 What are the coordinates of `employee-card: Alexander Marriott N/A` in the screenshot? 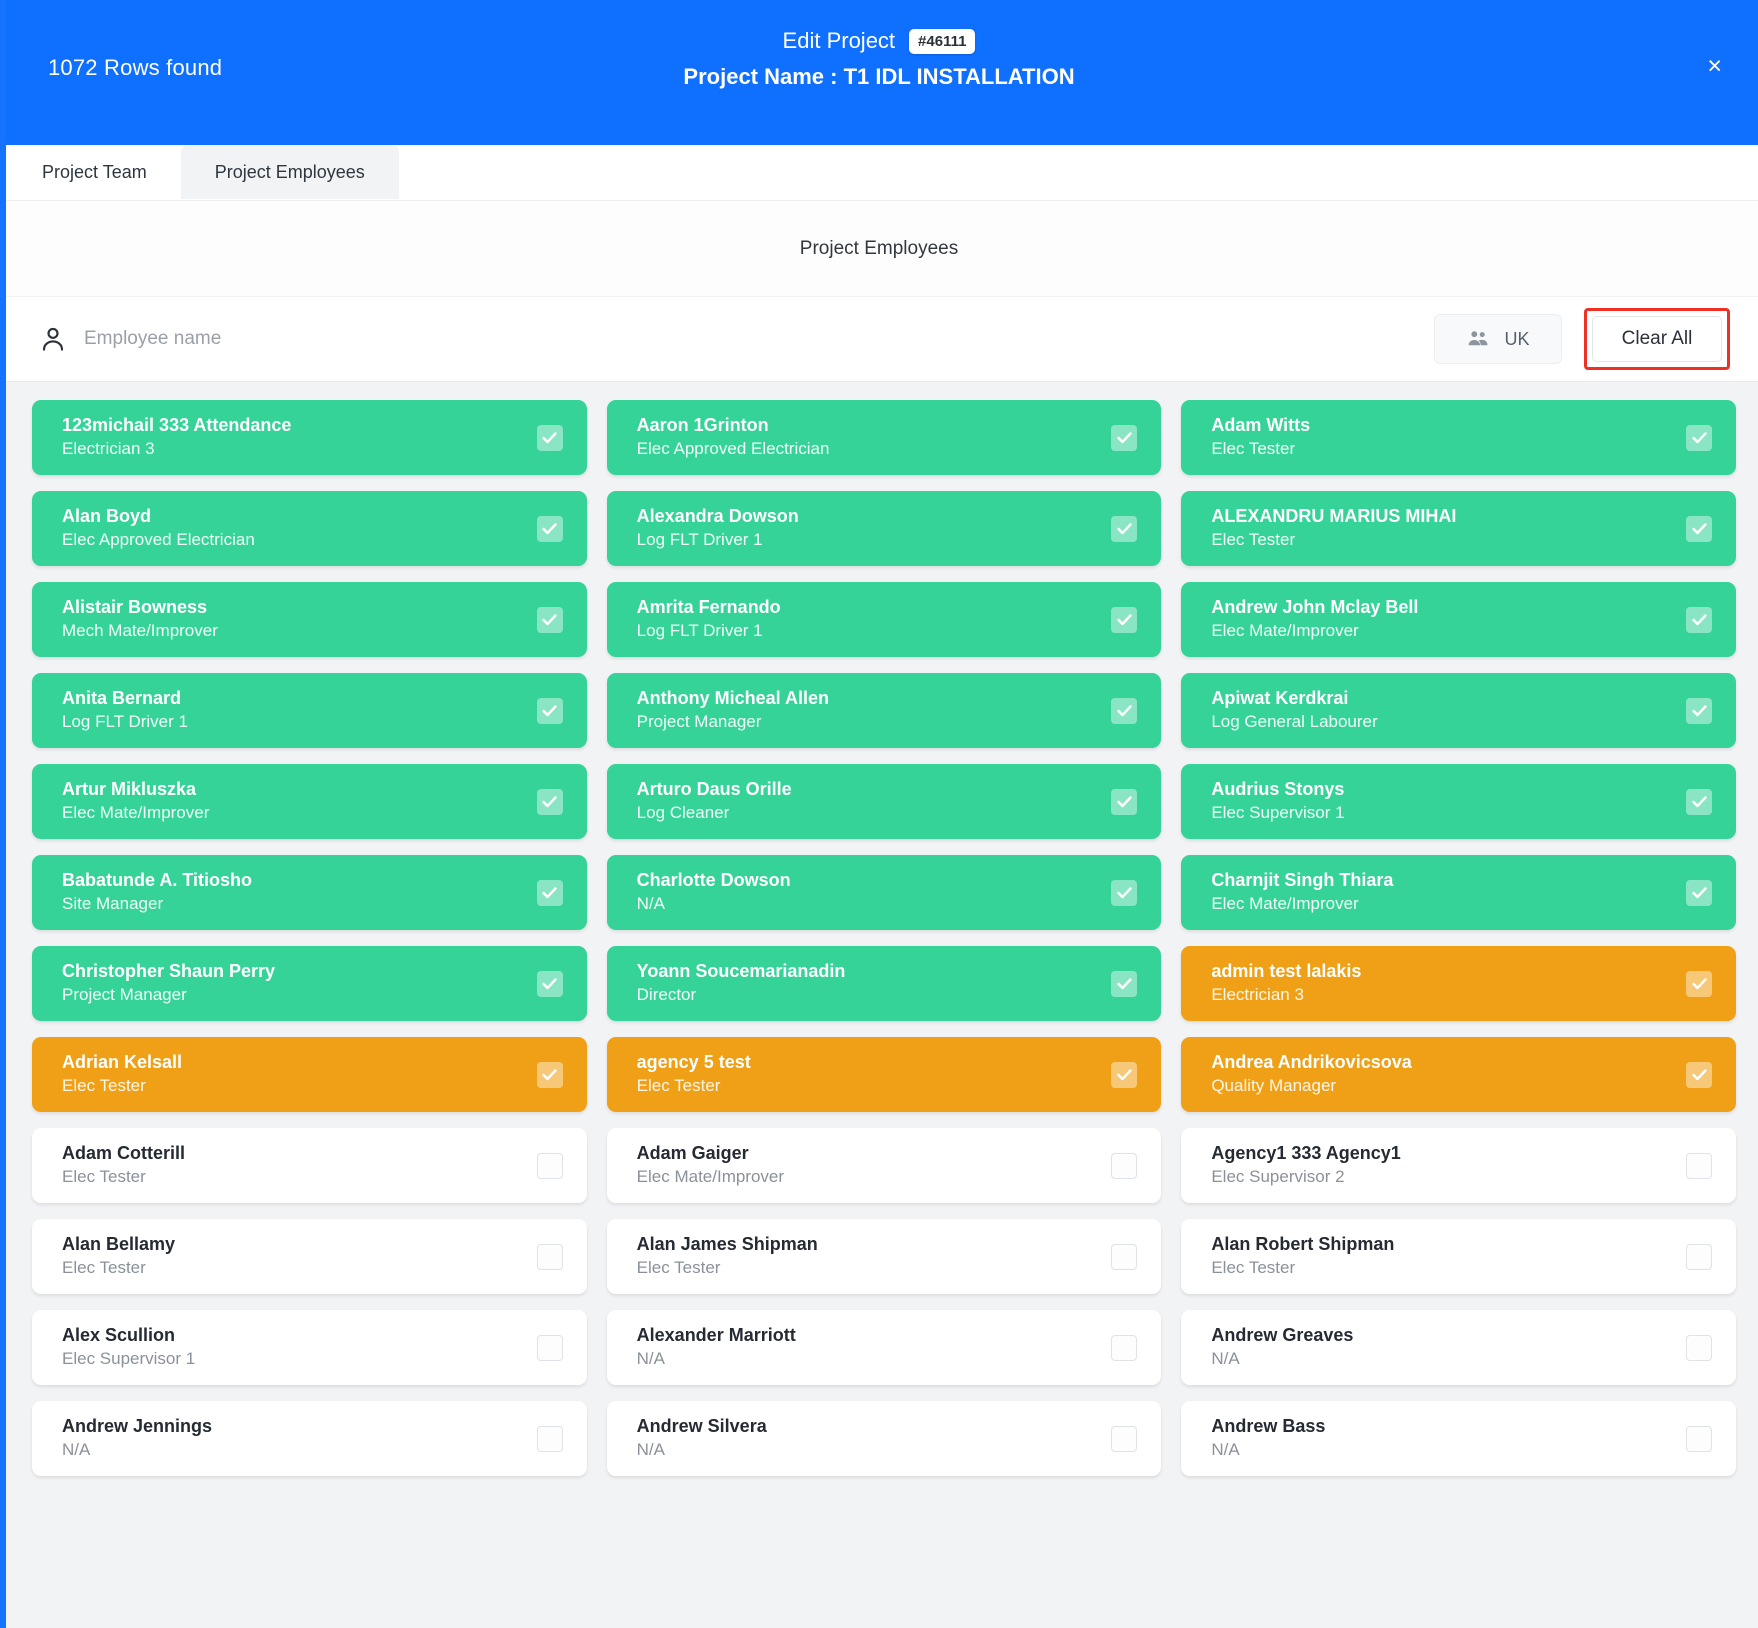 It's located at (884, 1347).